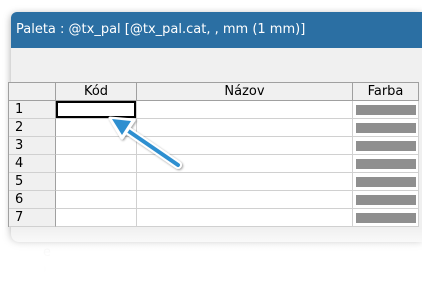 This screenshot has height=293, width=422. I want to click on column-header-farba: Farba, so click(386, 92).